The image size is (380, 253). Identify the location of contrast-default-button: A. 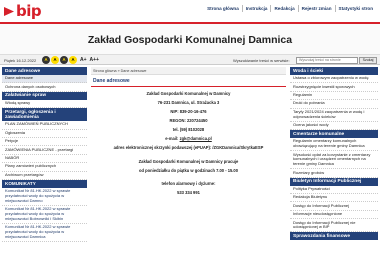
(46, 60).